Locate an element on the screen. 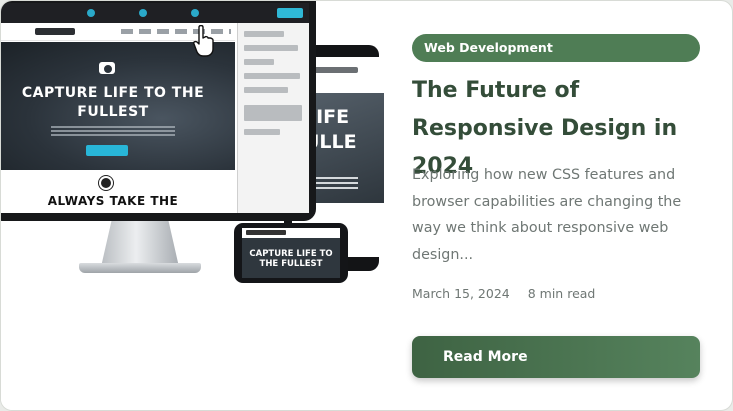 The image size is (733, 411). monitor-section-title: ALWAYS TAKE THE is located at coordinates (113, 201).